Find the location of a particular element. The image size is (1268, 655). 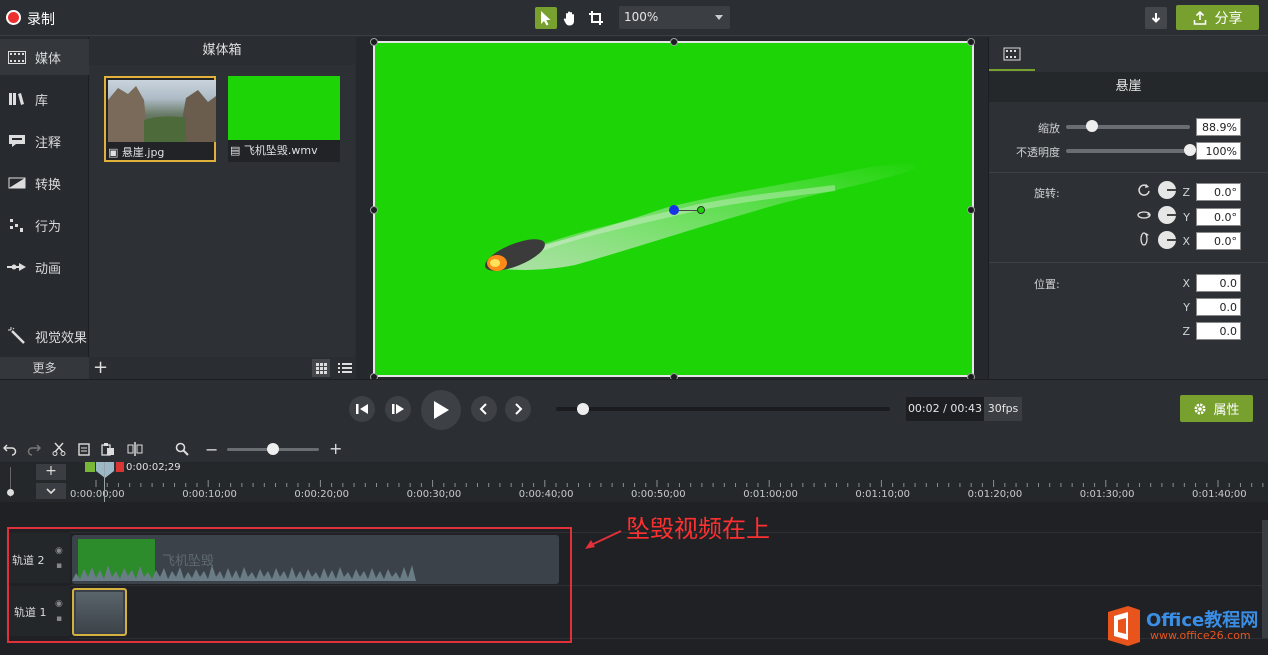

watermark-url: www.office26.com is located at coordinates (1200, 635).